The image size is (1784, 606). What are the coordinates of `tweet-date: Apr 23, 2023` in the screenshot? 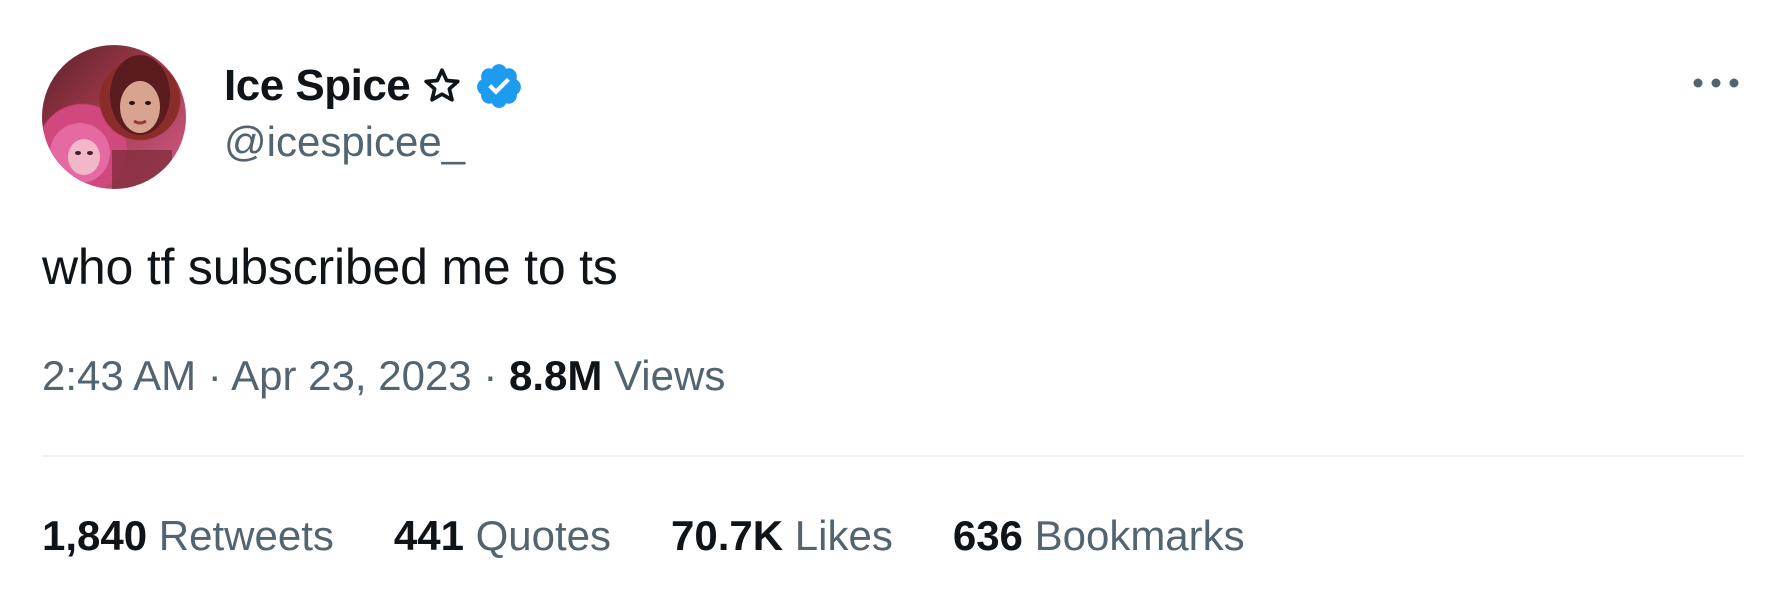 It's located at (351, 375).